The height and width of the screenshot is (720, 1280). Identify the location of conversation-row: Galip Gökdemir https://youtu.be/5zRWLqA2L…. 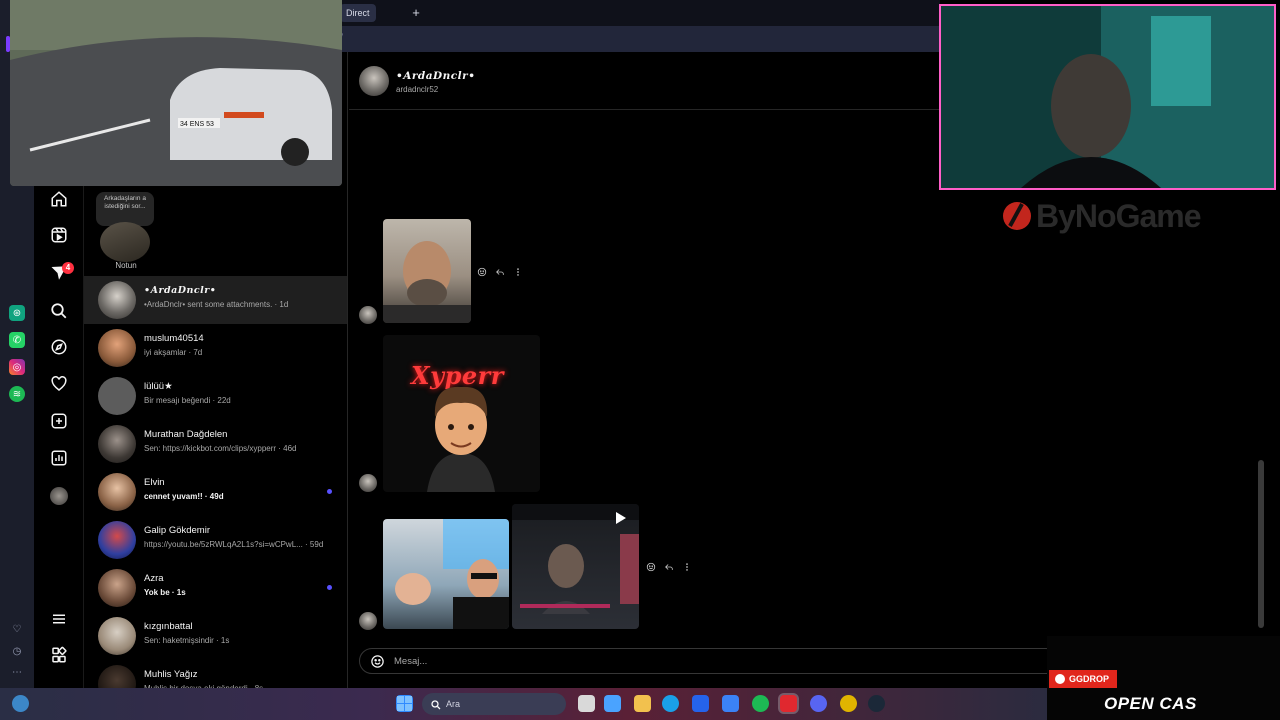
(215, 540).